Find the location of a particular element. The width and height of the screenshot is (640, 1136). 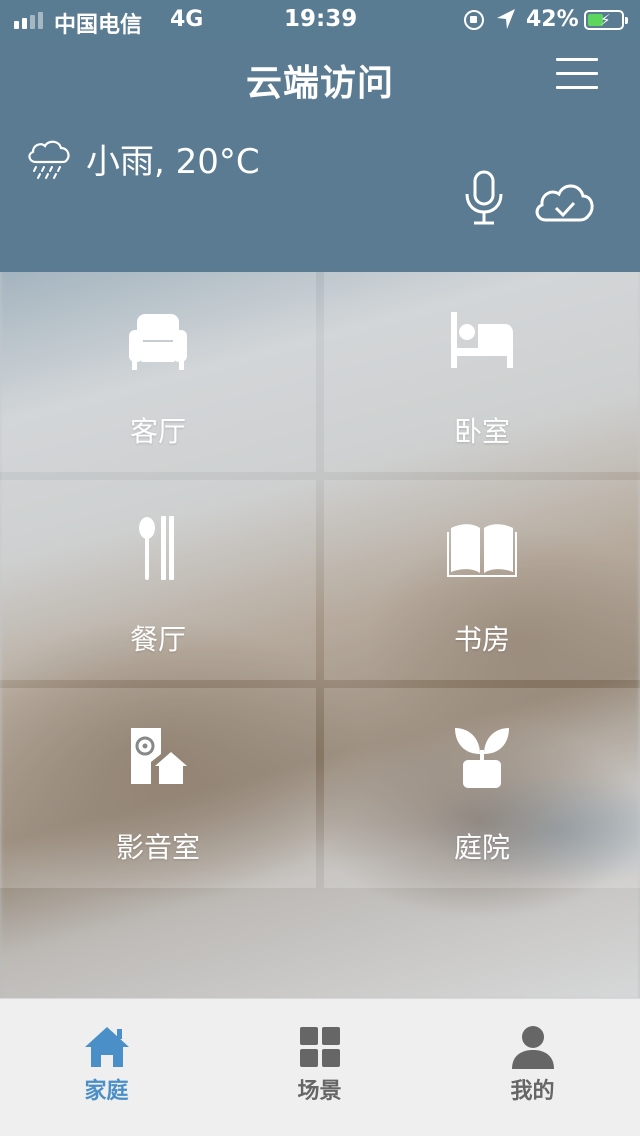

home-icon is located at coordinates (106, 1047).